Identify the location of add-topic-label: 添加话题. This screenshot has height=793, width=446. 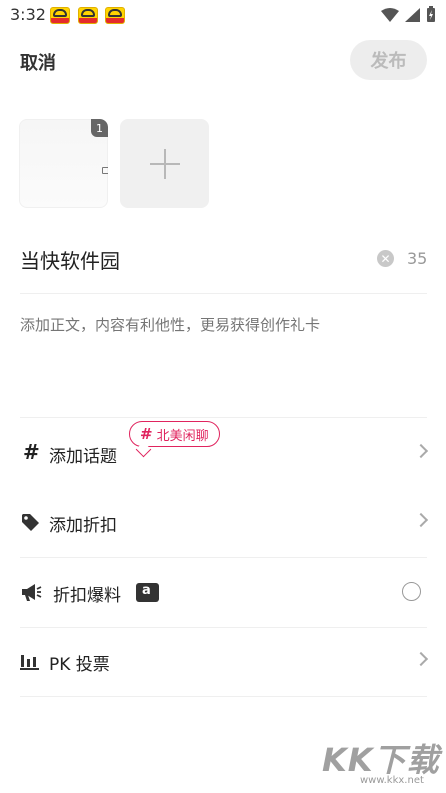
(83, 457).